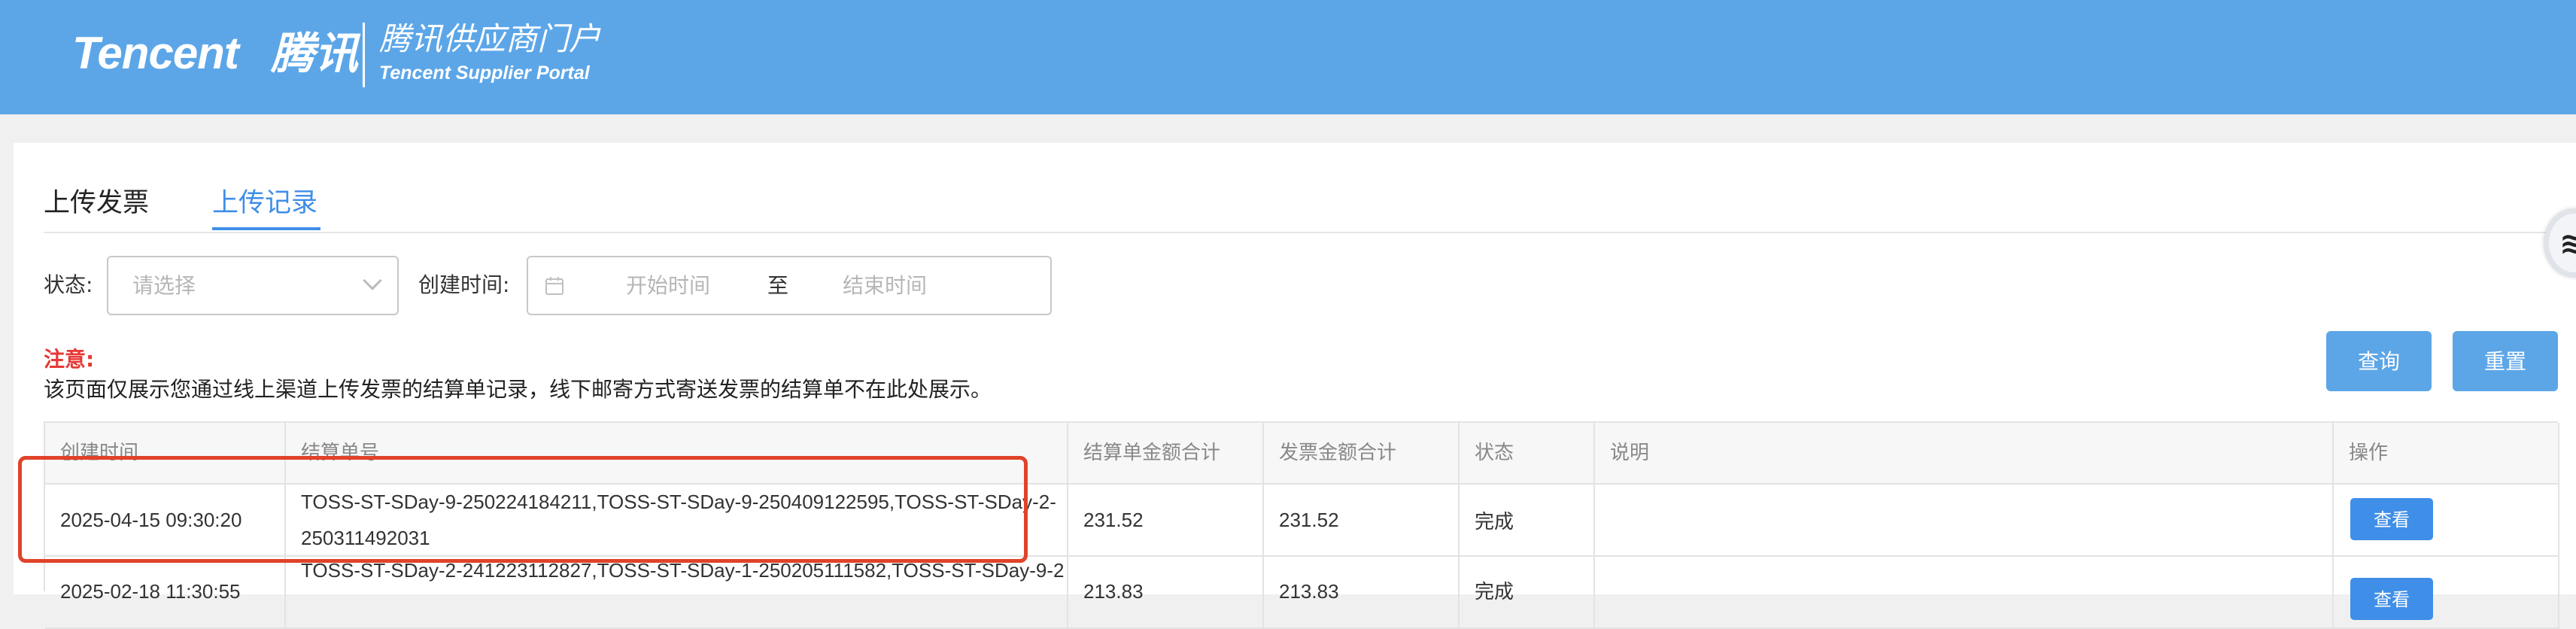 The width and height of the screenshot is (2576, 629). Describe the element at coordinates (677, 454) in the screenshot. I see `column-header-settlement-no: 结算单号` at that location.